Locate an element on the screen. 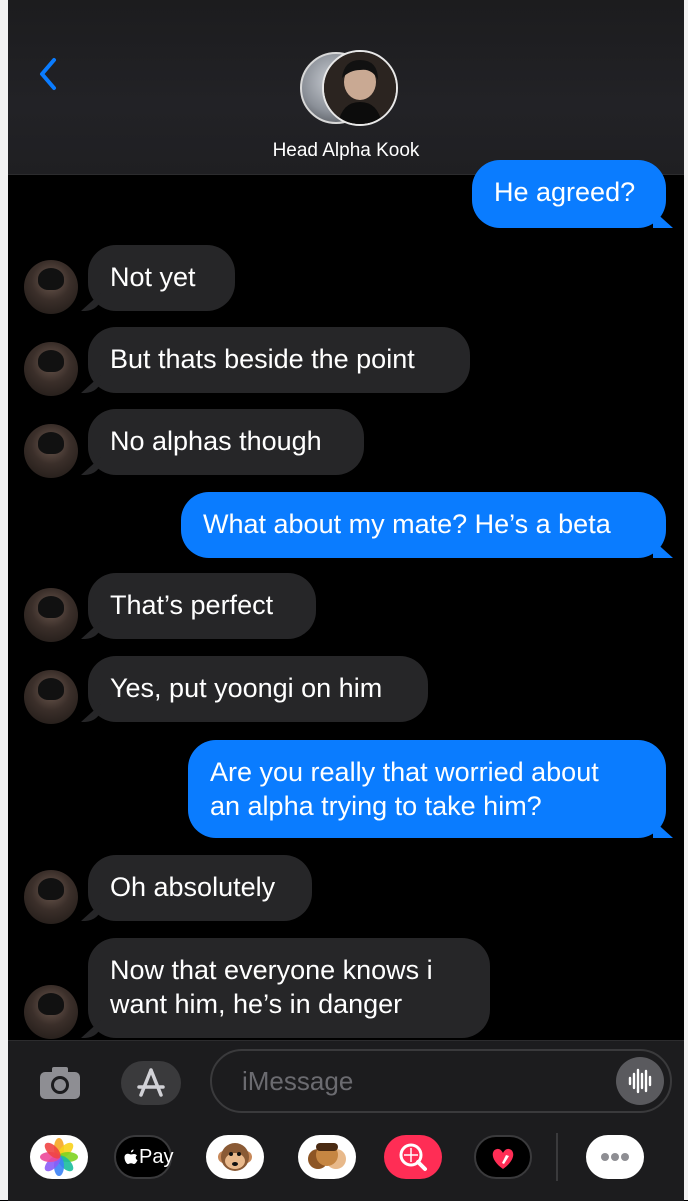 This screenshot has width=688, height=1201. app-drawer: Pay is located at coordinates (346, 1164).